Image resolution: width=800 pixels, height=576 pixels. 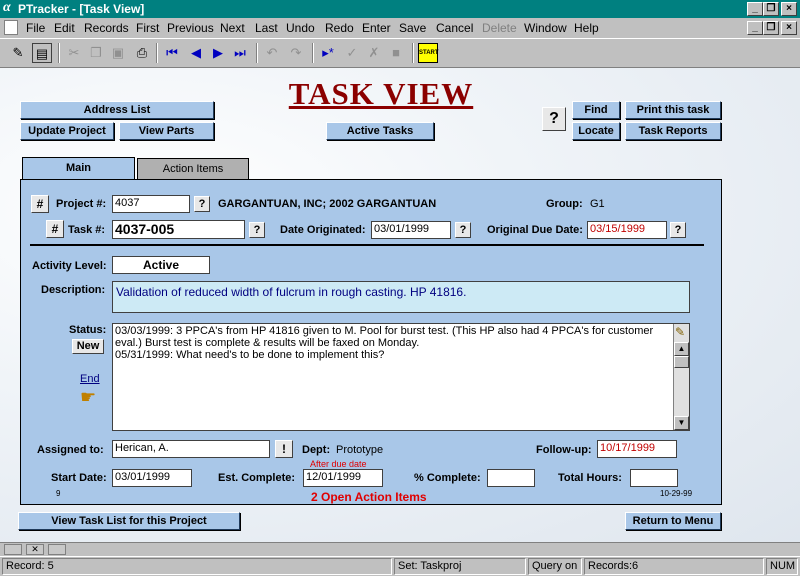 What do you see at coordinates (178, 229) in the screenshot?
I see `task-number-field: 4037-005` at bounding box center [178, 229].